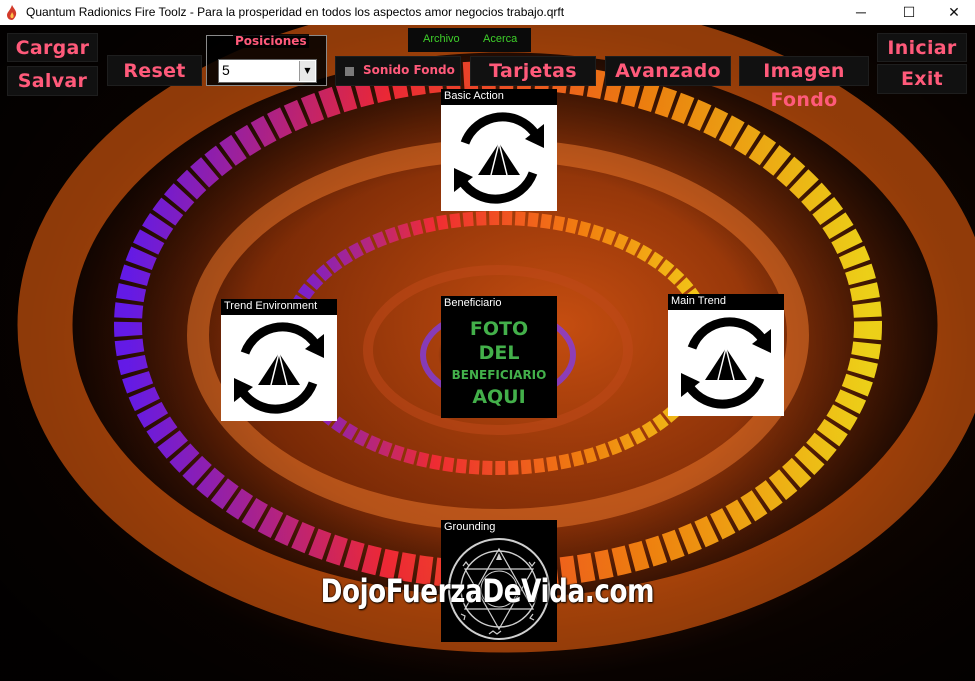 Image resolution: width=975 pixels, height=681 pixels. Describe the element at coordinates (12, 12) in the screenshot. I see `app-flame-icon` at that location.